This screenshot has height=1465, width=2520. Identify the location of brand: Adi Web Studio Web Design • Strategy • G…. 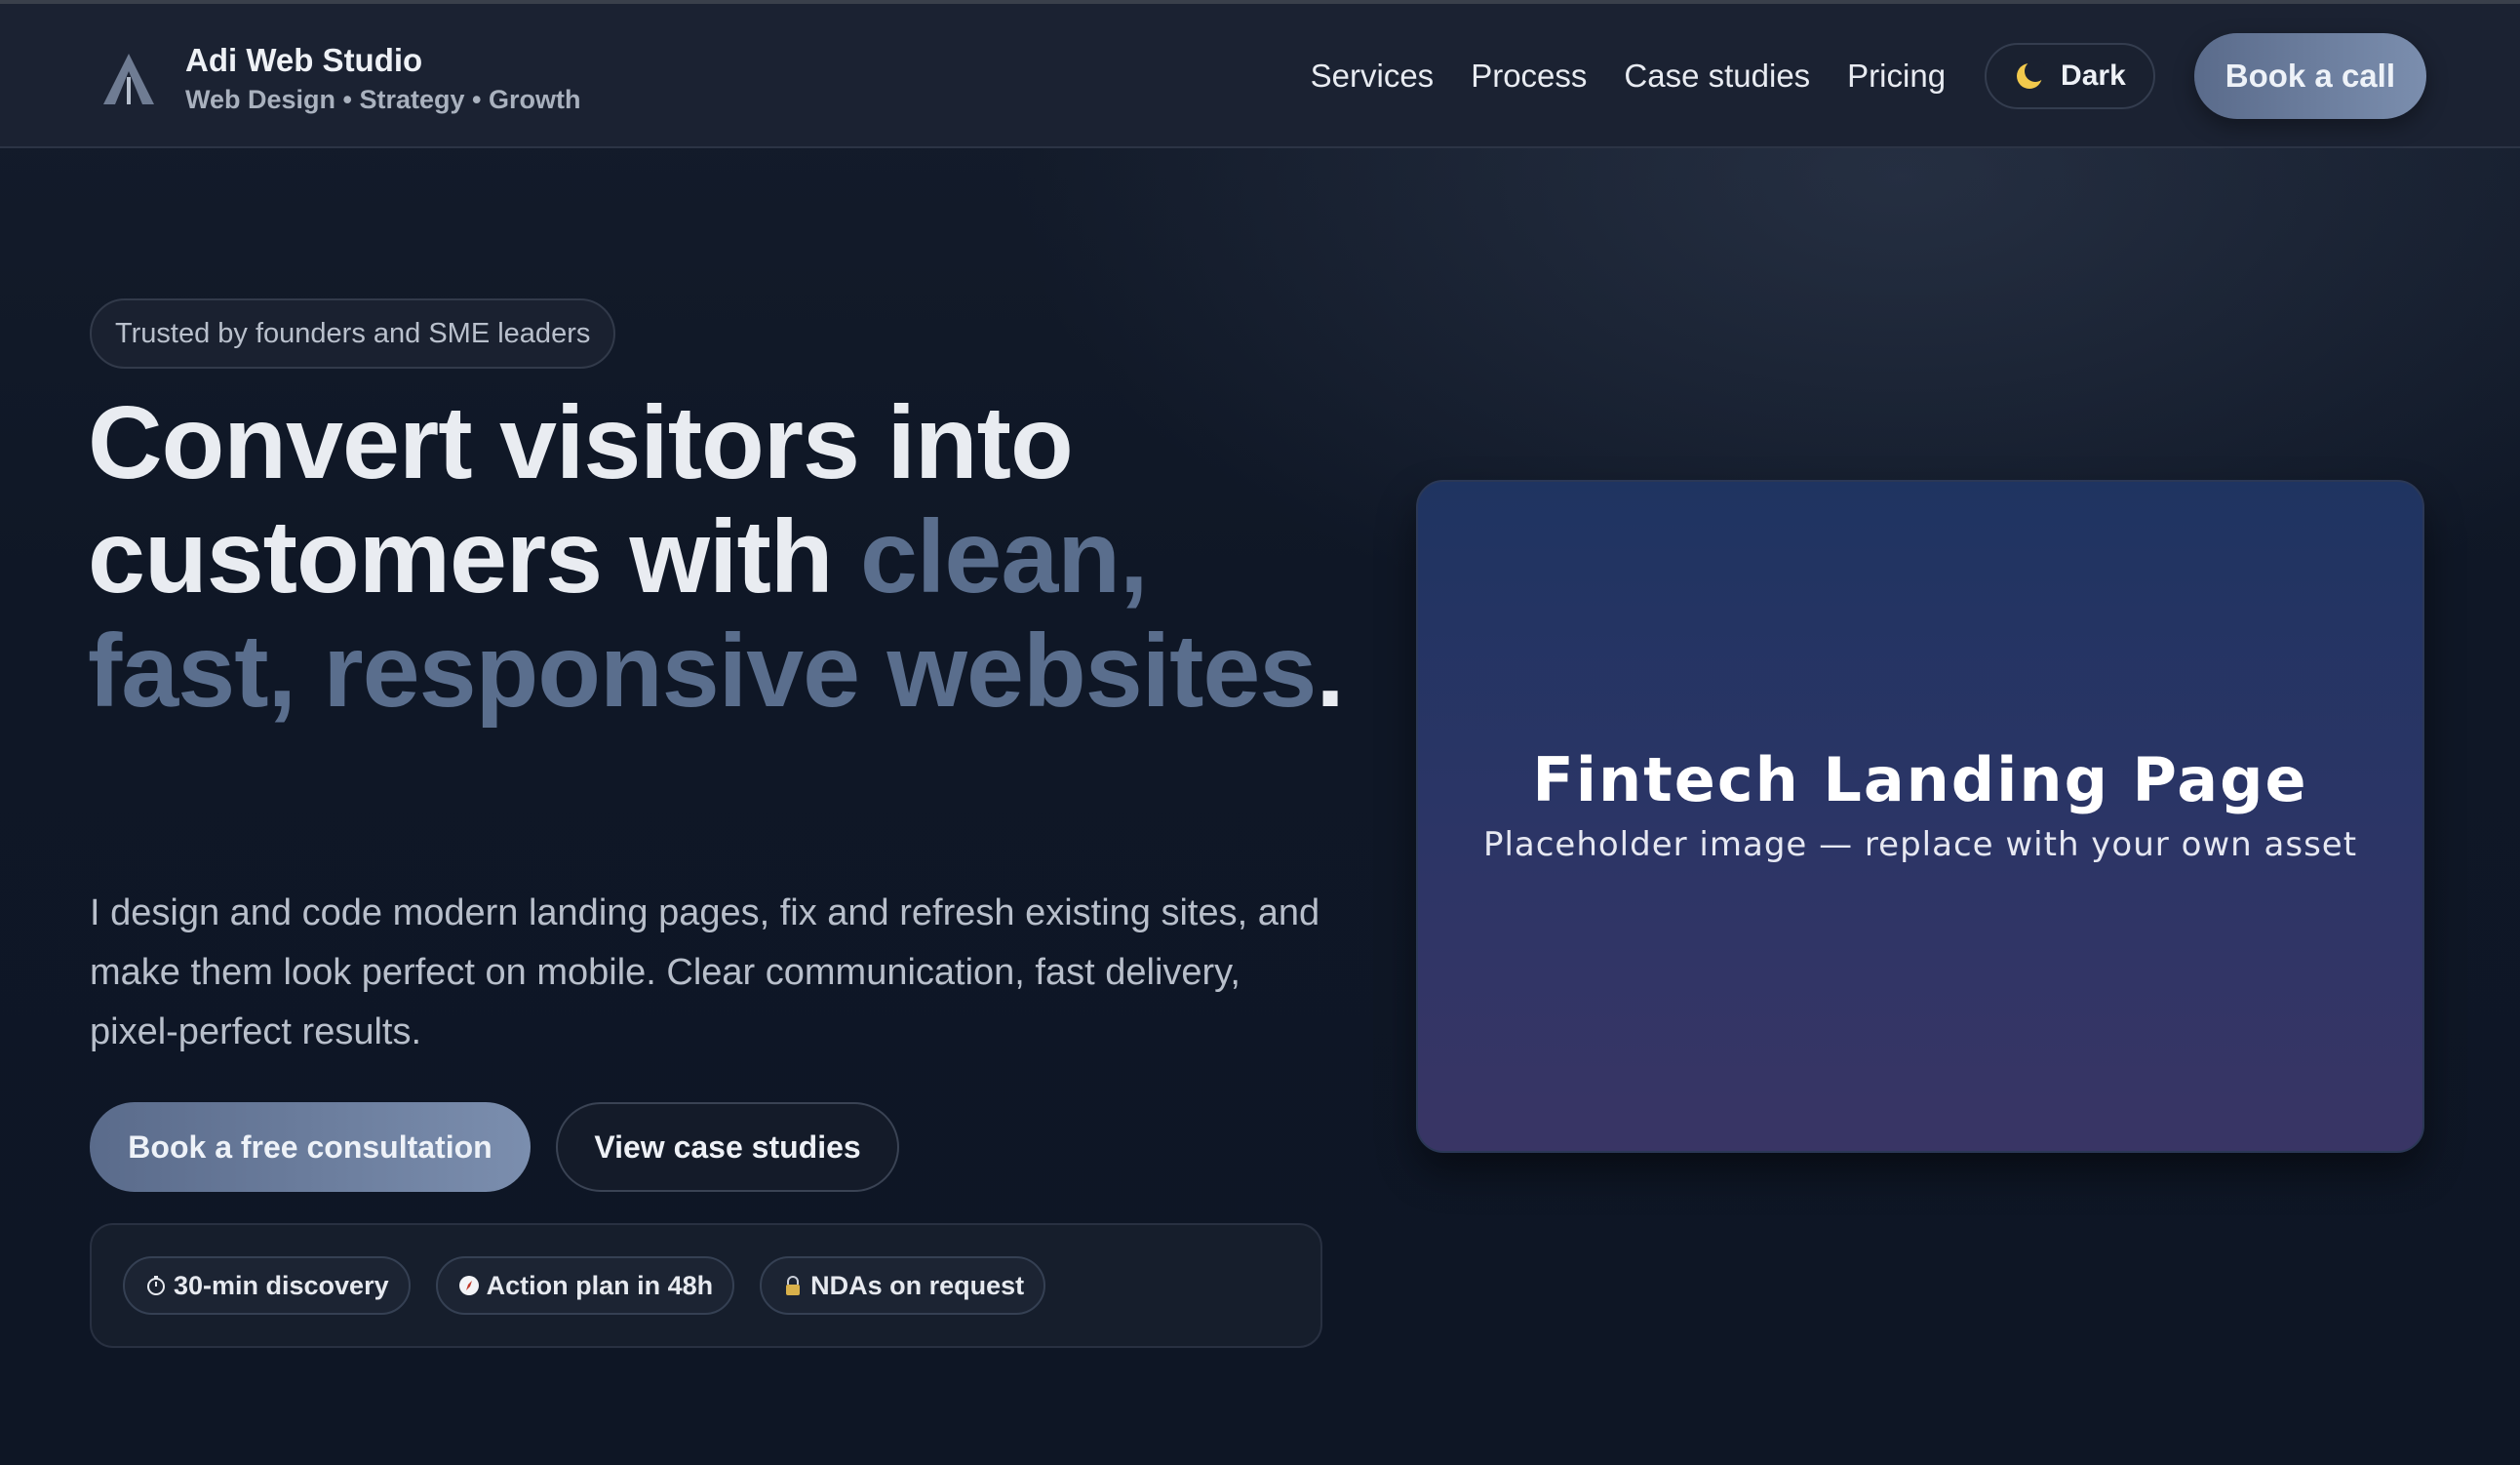
(339, 79).